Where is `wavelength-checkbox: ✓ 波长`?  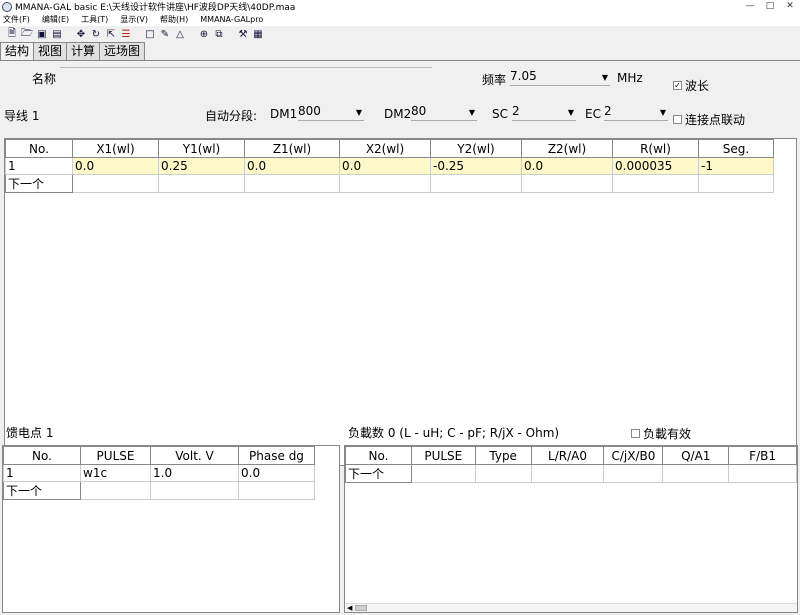
wavelength-checkbox: ✓ 波长 is located at coordinates (691, 85).